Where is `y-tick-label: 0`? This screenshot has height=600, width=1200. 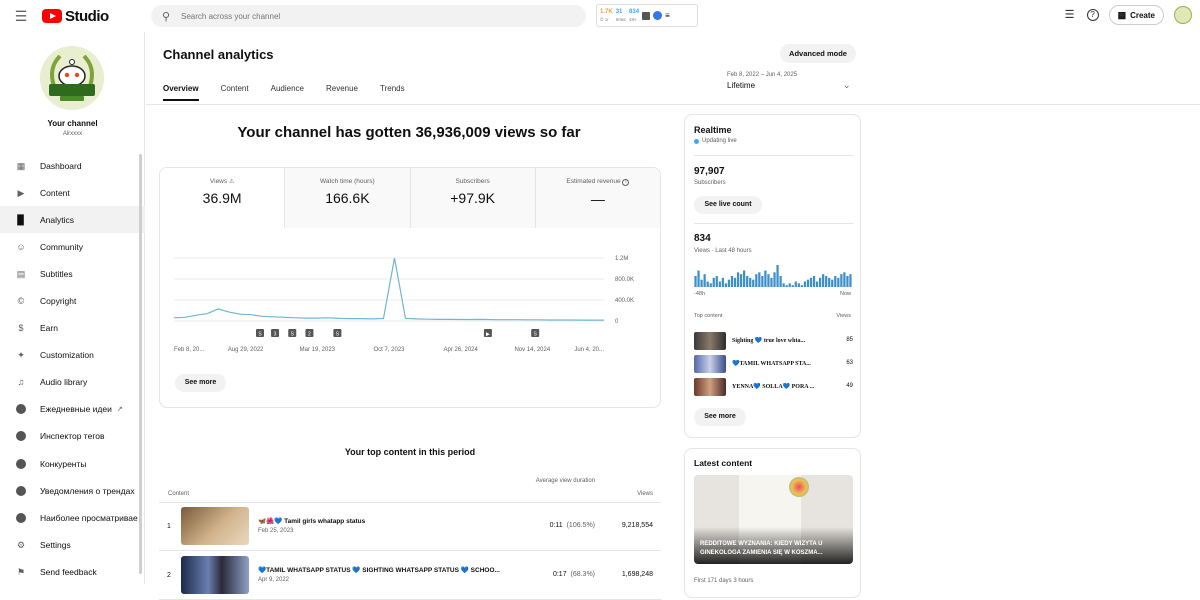 y-tick-label: 0 is located at coordinates (617, 322).